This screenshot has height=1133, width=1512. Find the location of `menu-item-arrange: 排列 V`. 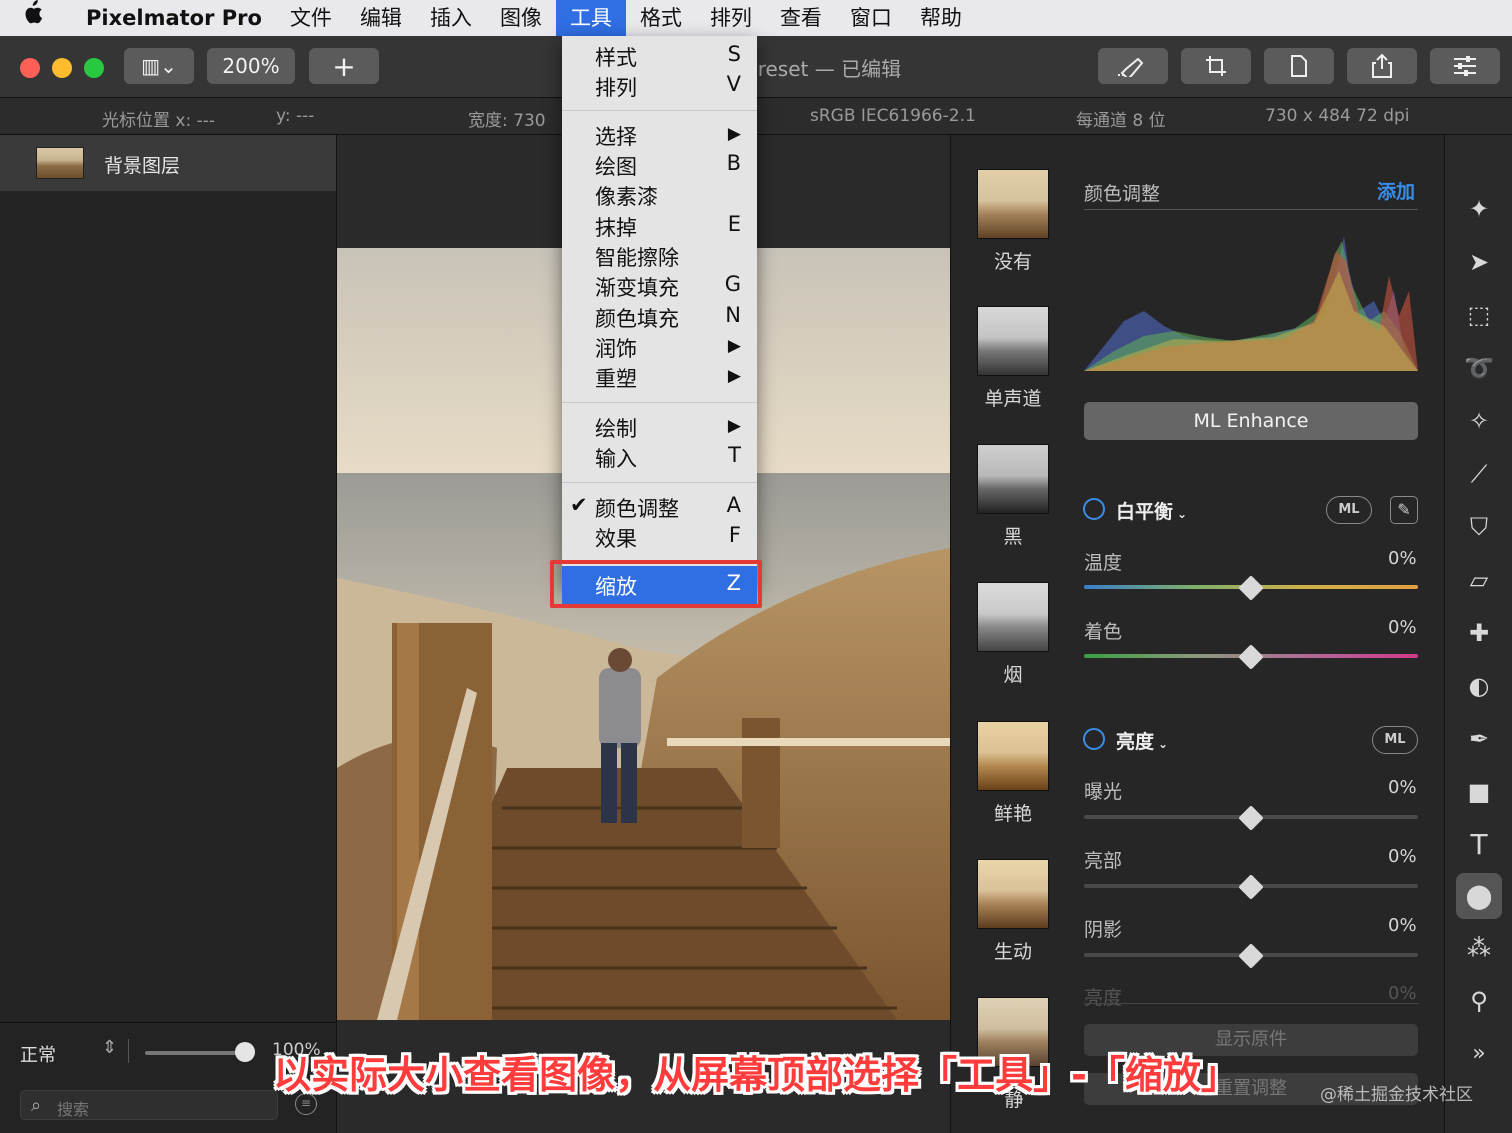

menu-item-arrange: 排列 V is located at coordinates (659, 86).